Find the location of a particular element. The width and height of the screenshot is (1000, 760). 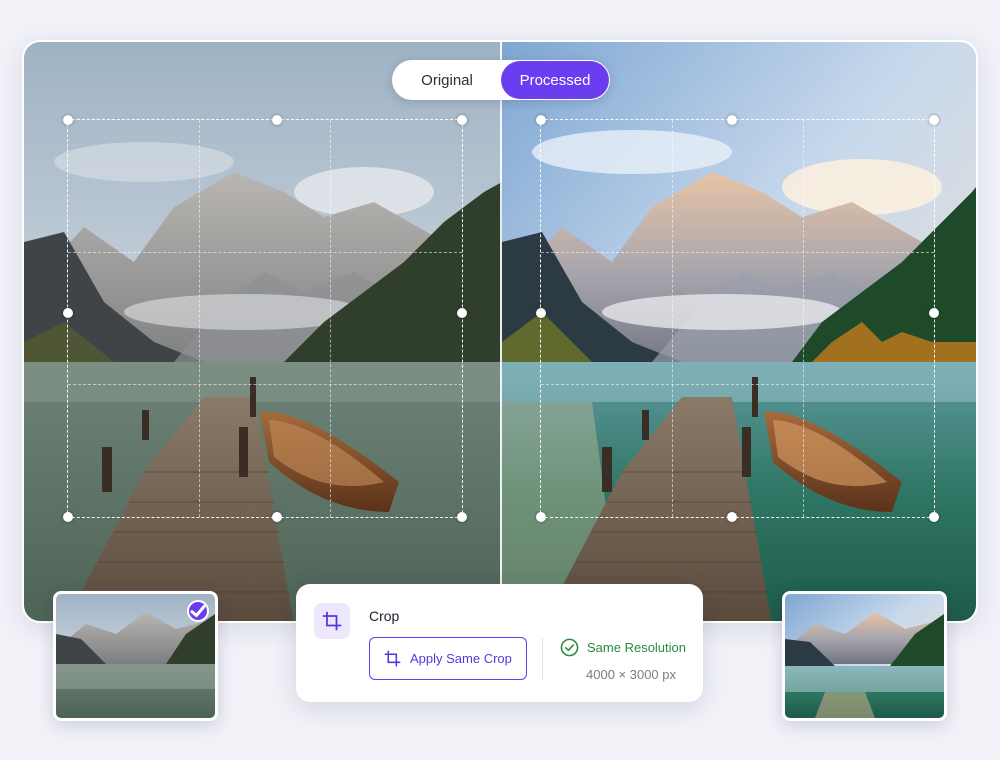

same-resolution-label: Same Resolution is located at coordinates (636, 647).